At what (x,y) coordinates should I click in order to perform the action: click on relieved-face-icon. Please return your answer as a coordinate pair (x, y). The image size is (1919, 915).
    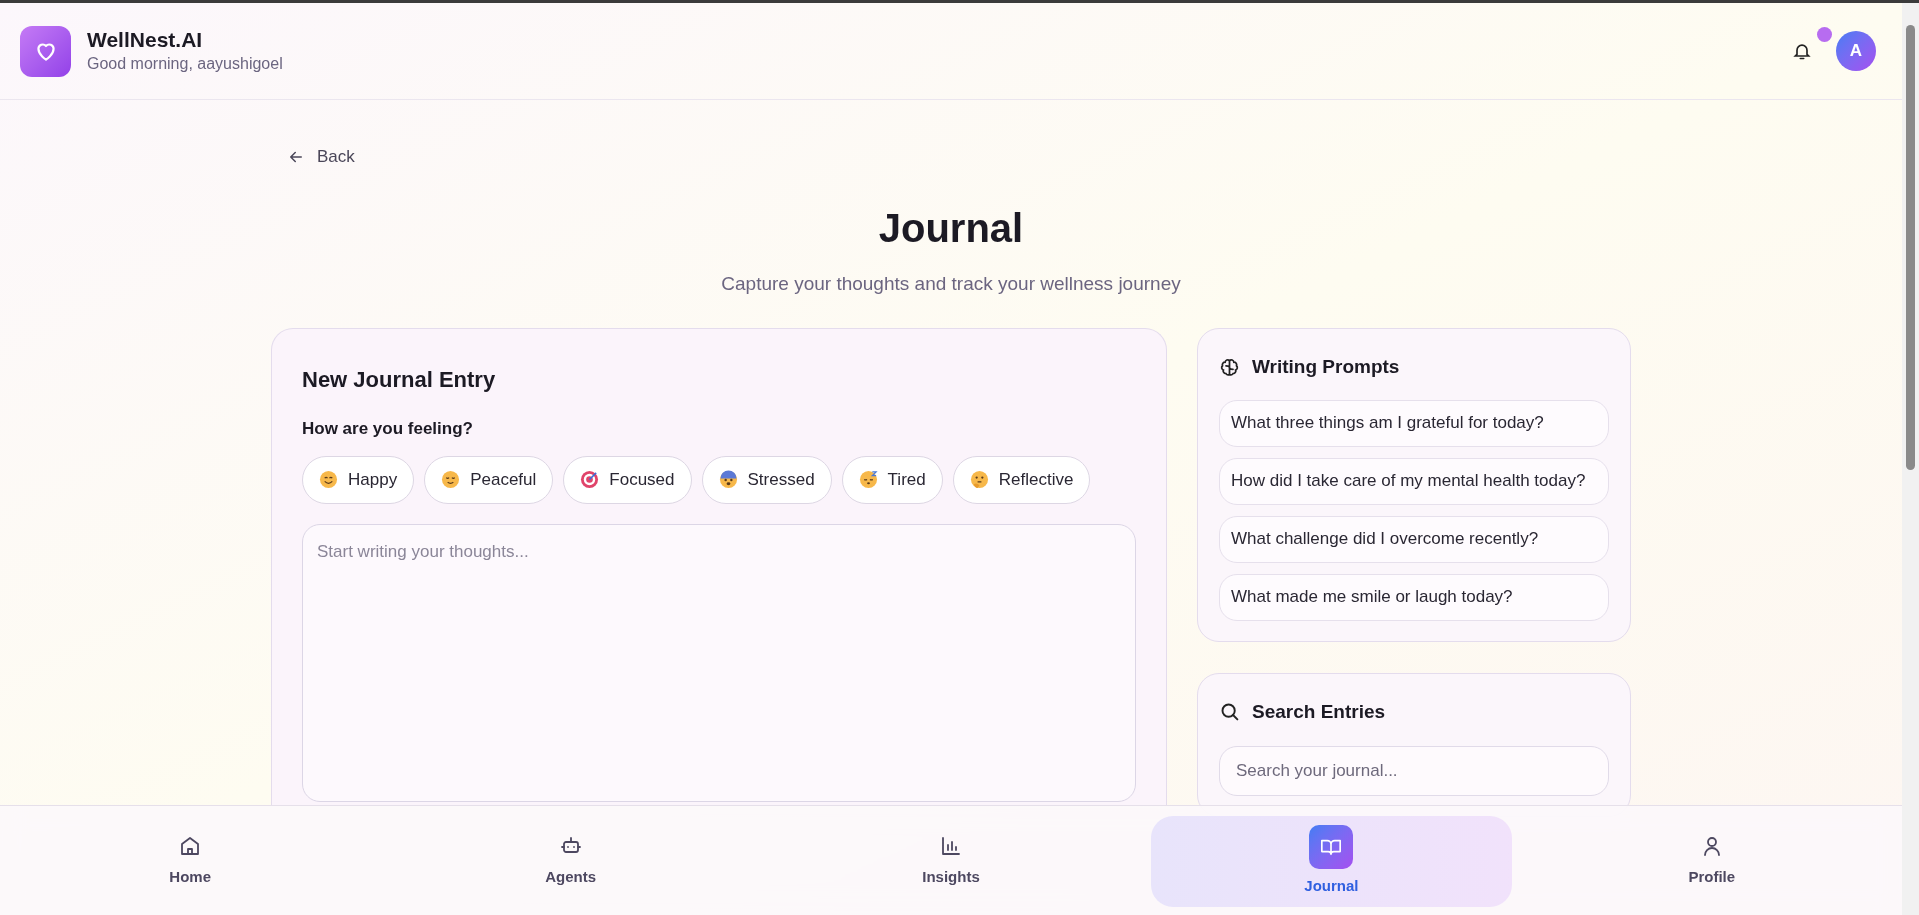
    Looking at the image, I should click on (451, 479).